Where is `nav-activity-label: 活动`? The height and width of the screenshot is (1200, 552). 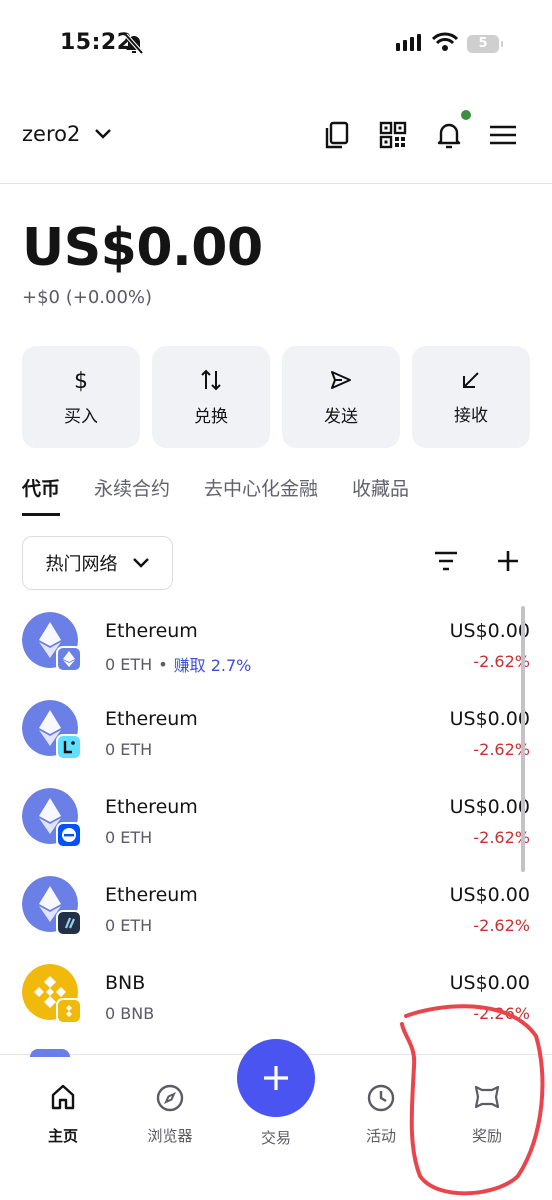
nav-activity-label: 活动 is located at coordinates (380, 1136).